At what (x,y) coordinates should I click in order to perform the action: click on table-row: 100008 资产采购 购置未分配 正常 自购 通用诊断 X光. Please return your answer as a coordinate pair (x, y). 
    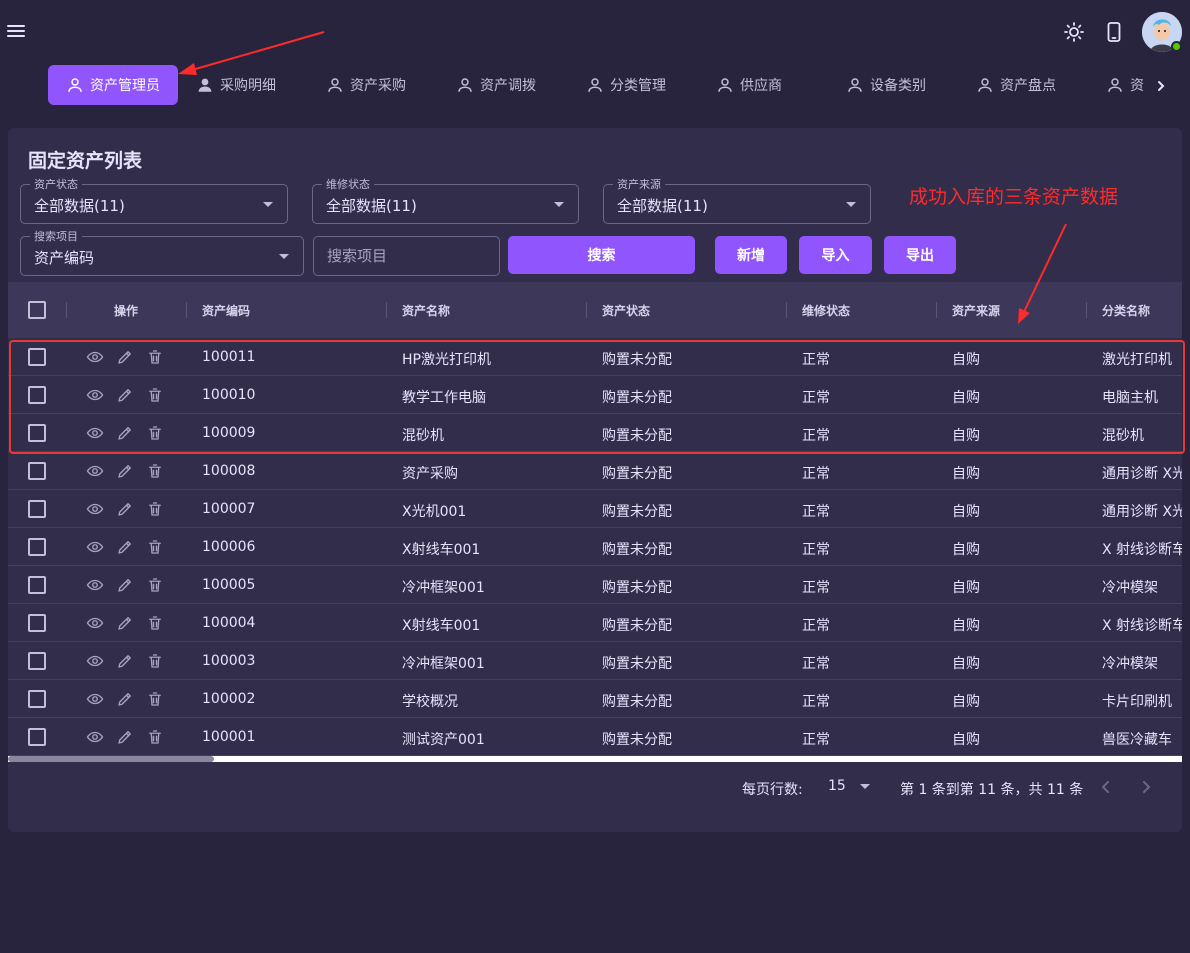
    Looking at the image, I should click on (595, 471).